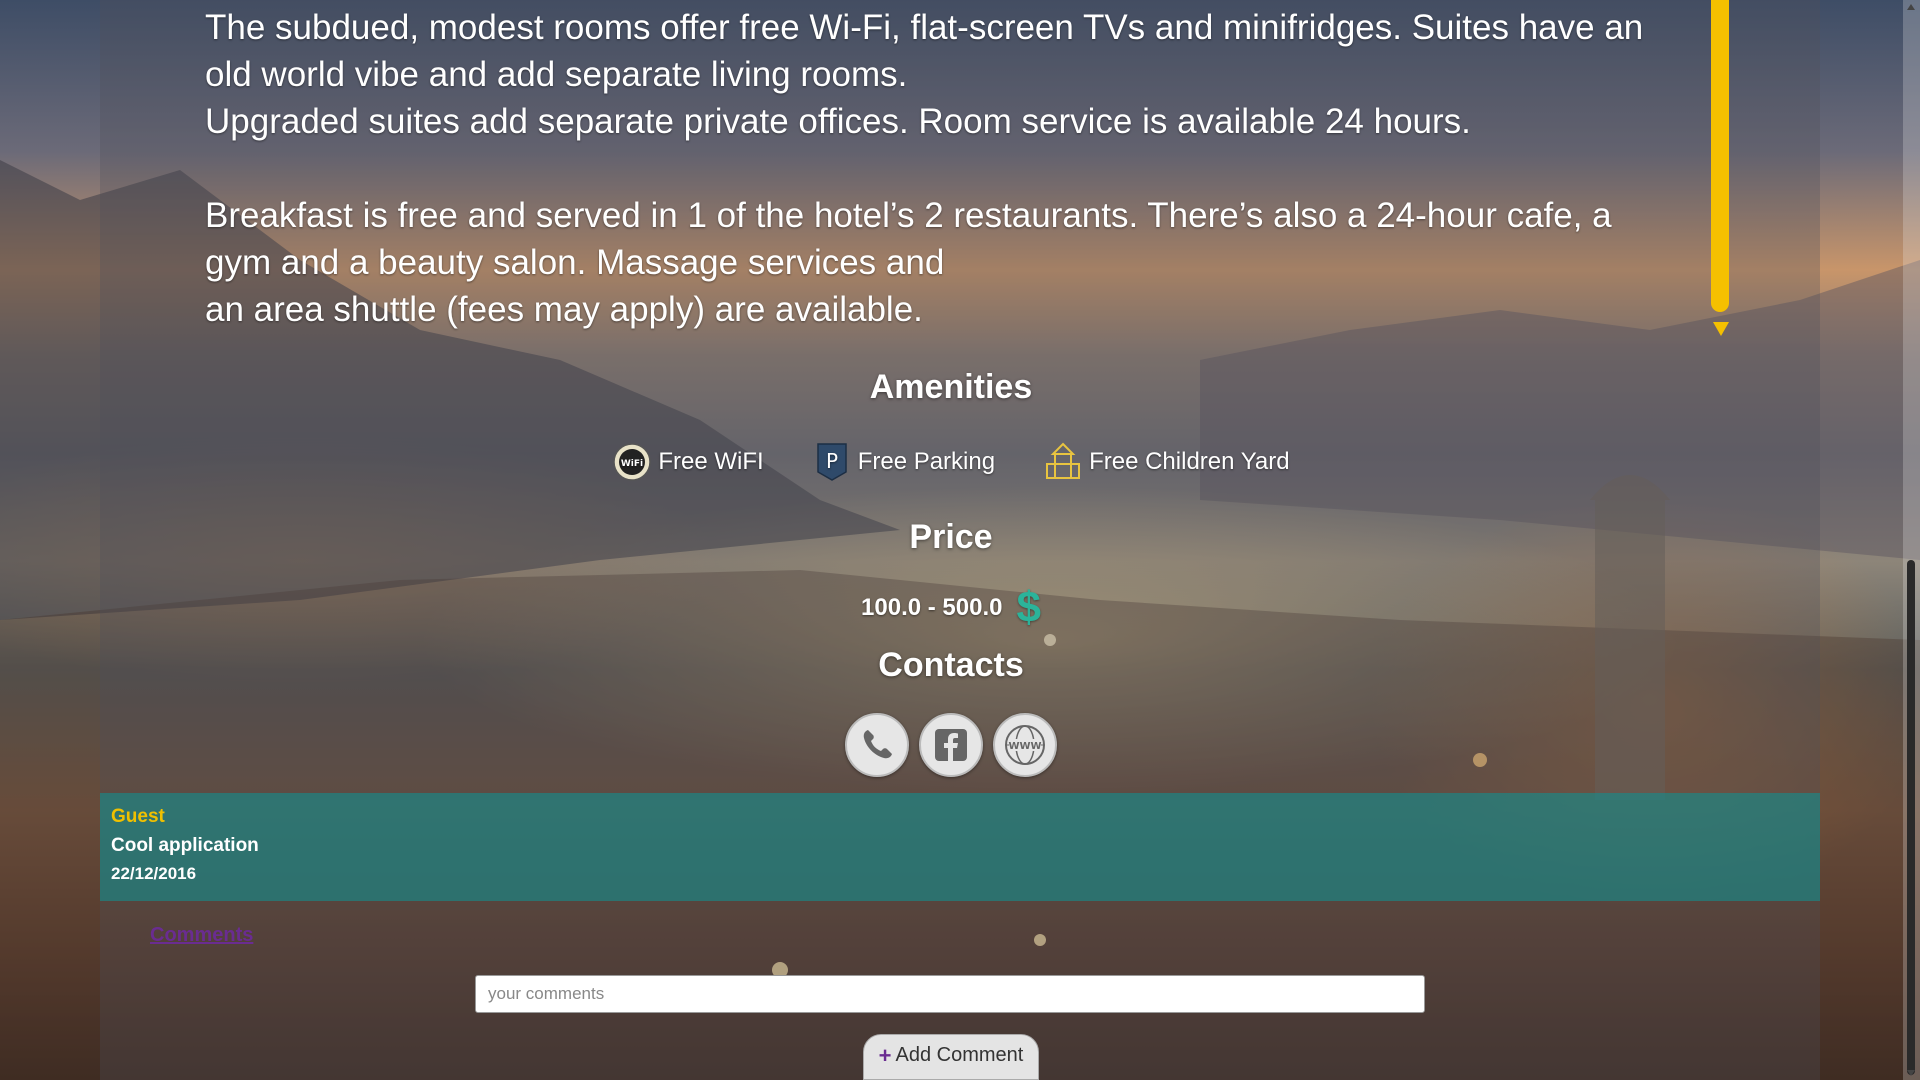  I want to click on dollar-icon: $, so click(1028, 607).